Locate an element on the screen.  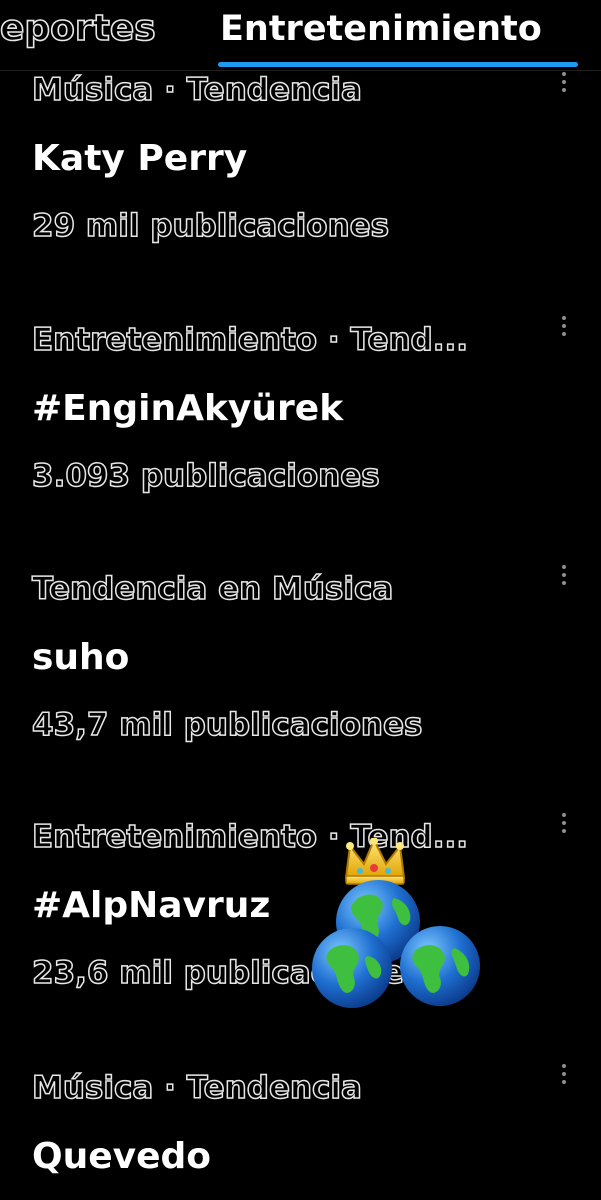
trend-name: Katy Perry is located at coordinates (140, 158).